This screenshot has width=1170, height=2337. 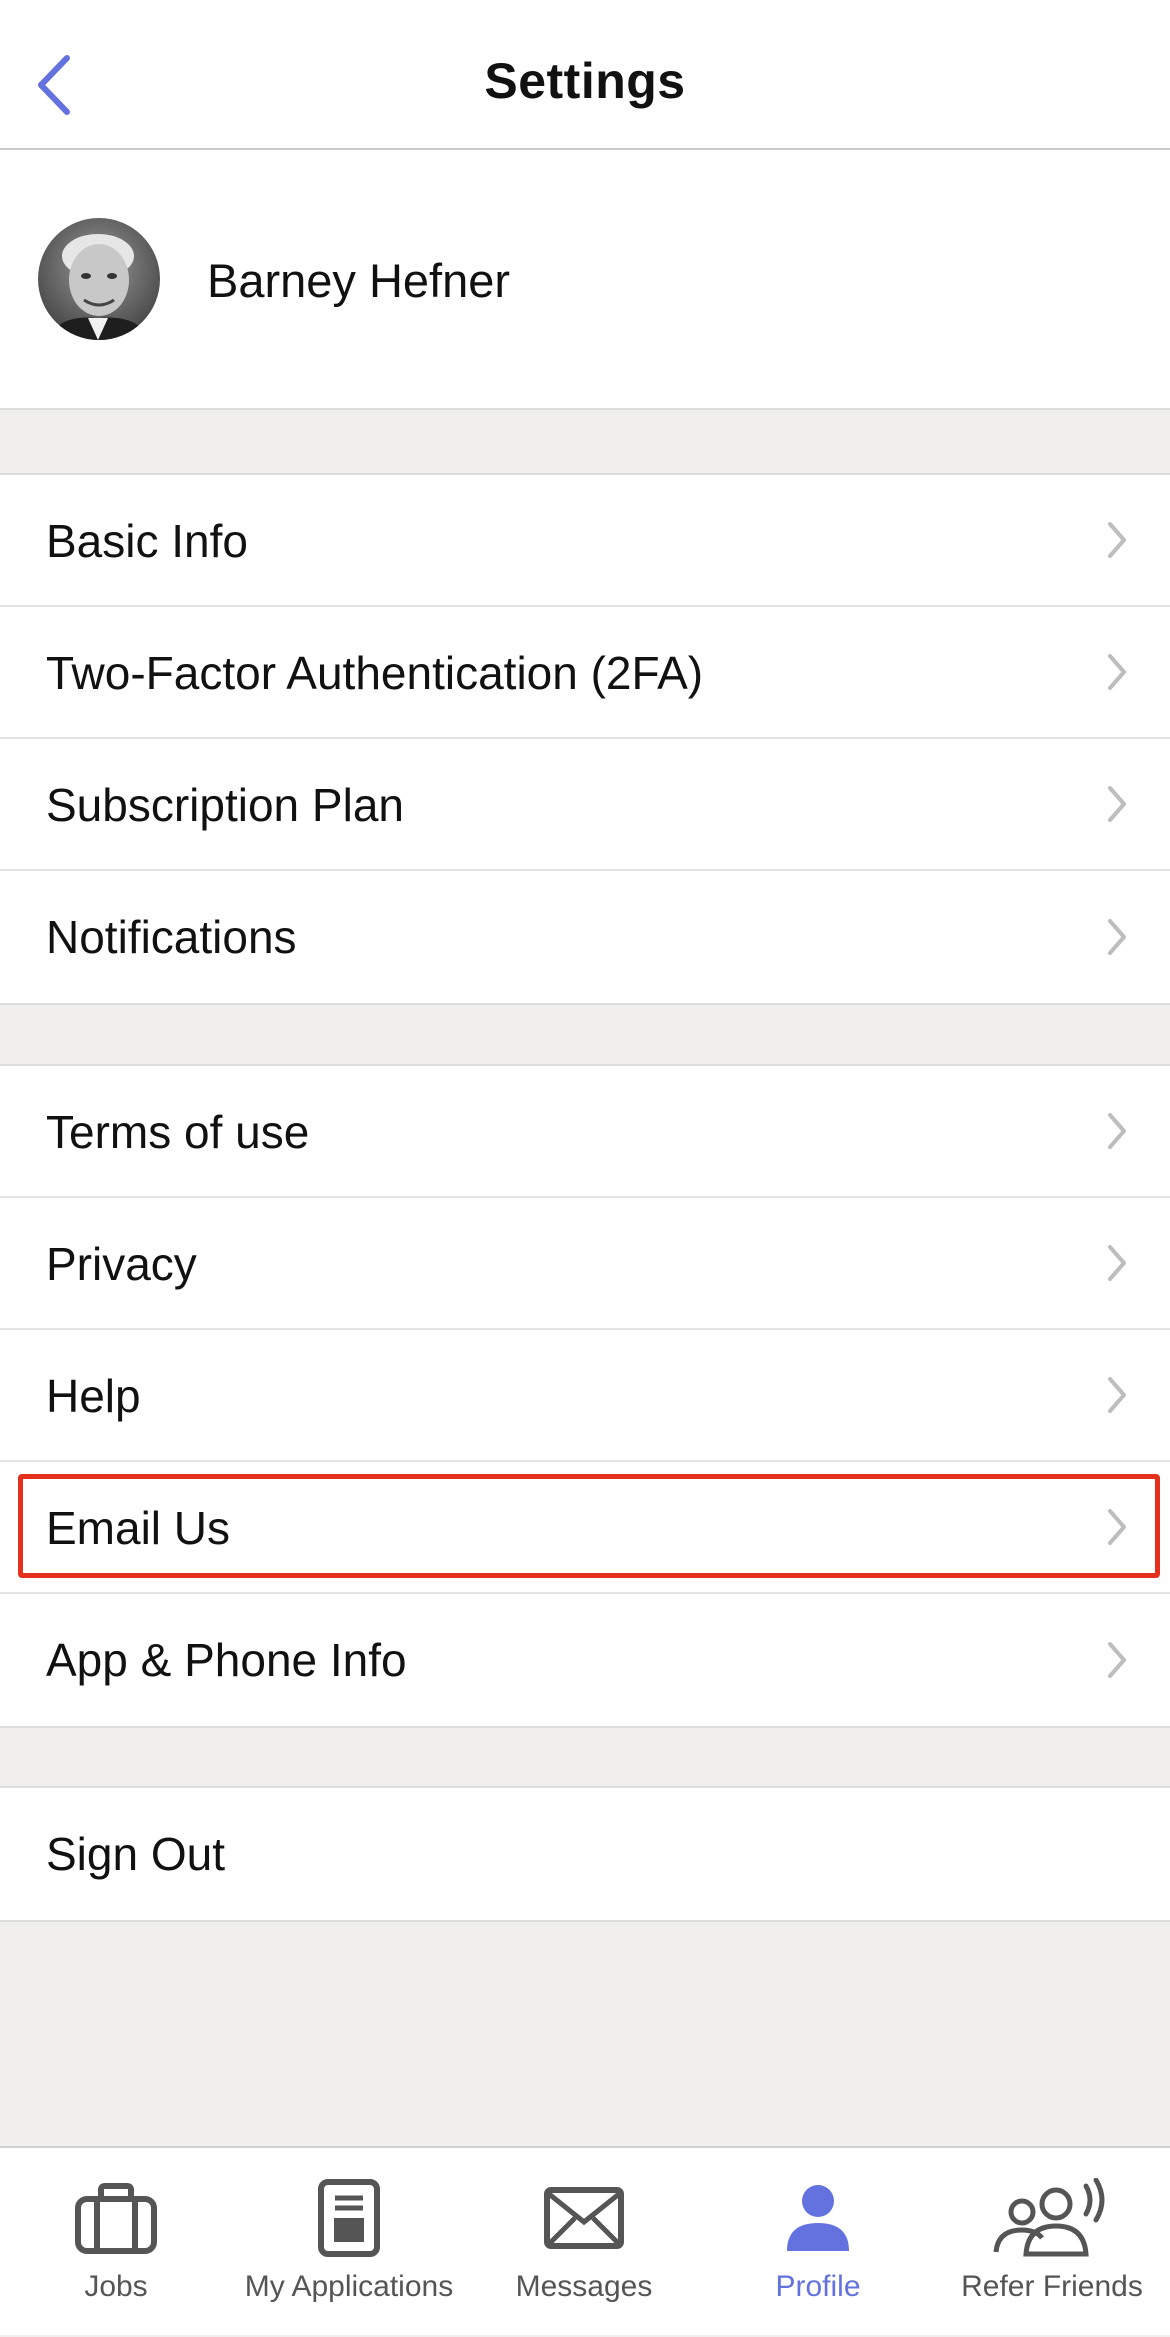 I want to click on avatar, so click(x=99, y=279).